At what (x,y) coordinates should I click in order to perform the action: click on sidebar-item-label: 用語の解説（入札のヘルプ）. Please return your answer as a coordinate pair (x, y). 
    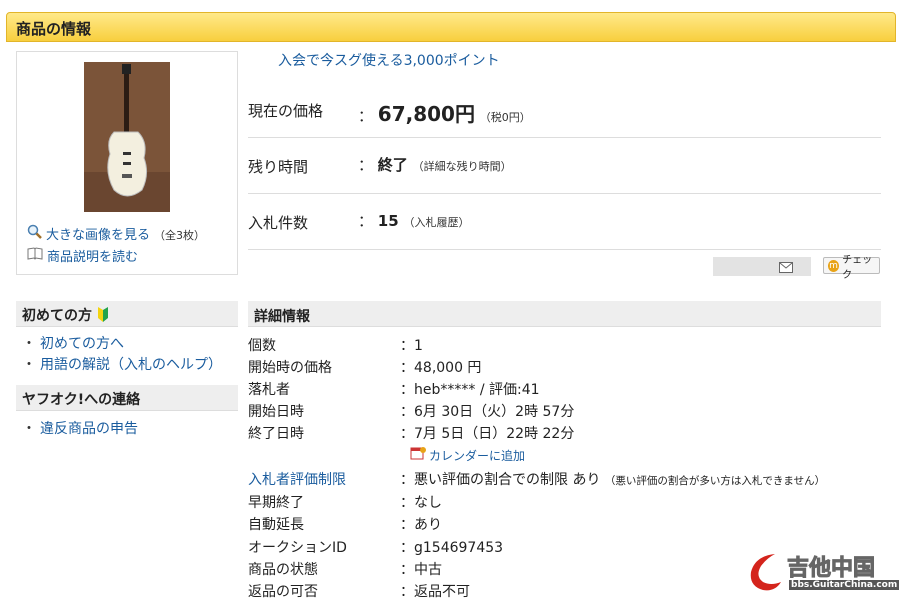
    Looking at the image, I should click on (131, 365).